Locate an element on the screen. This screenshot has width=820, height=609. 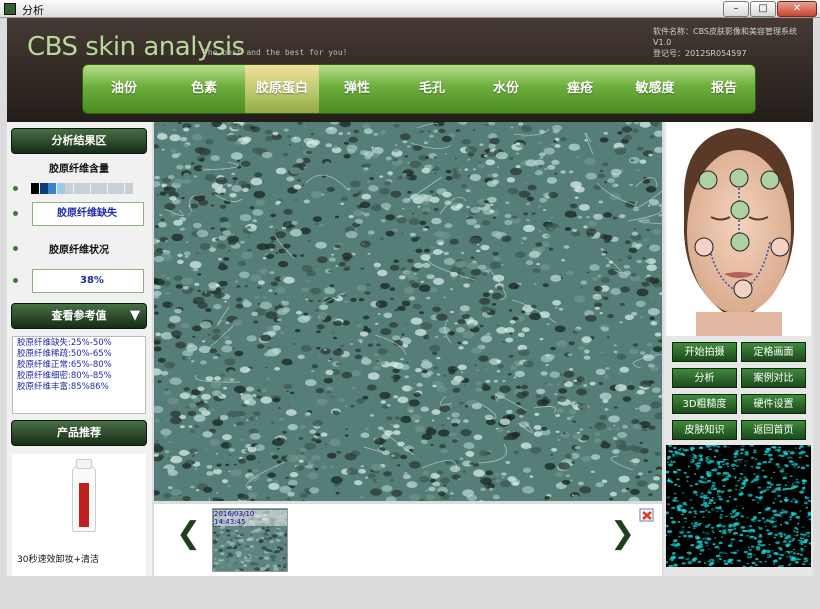
point-forehead-right is located at coordinates (770, 180).